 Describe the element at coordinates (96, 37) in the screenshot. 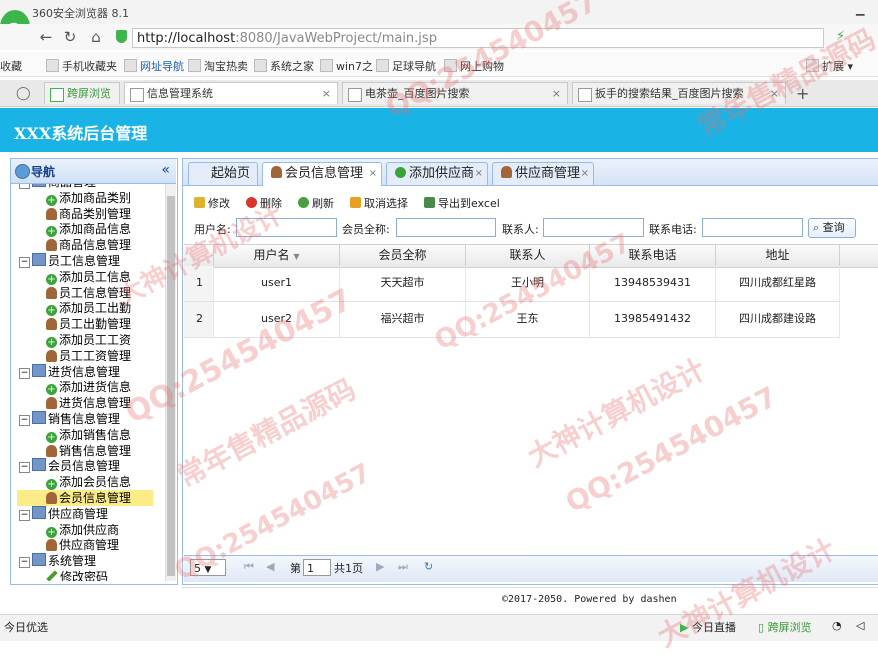

I see `home-icon: ⌂` at that location.